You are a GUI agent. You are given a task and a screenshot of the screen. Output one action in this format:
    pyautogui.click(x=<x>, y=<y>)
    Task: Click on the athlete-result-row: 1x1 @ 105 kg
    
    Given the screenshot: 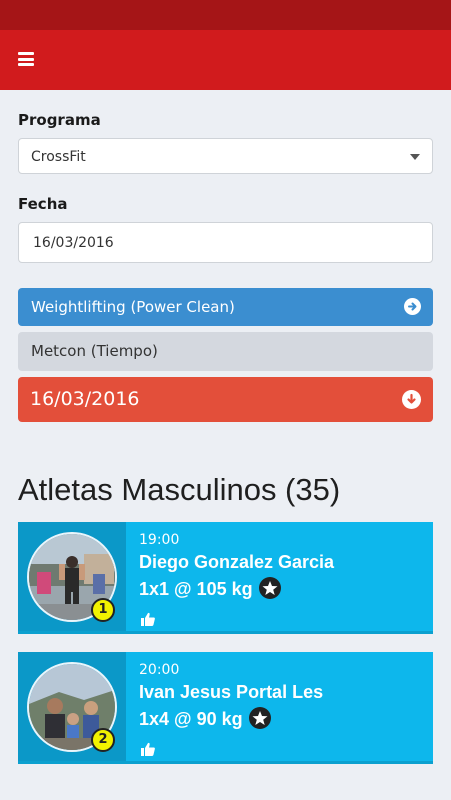 What is the action you would take?
    pyautogui.click(x=210, y=589)
    